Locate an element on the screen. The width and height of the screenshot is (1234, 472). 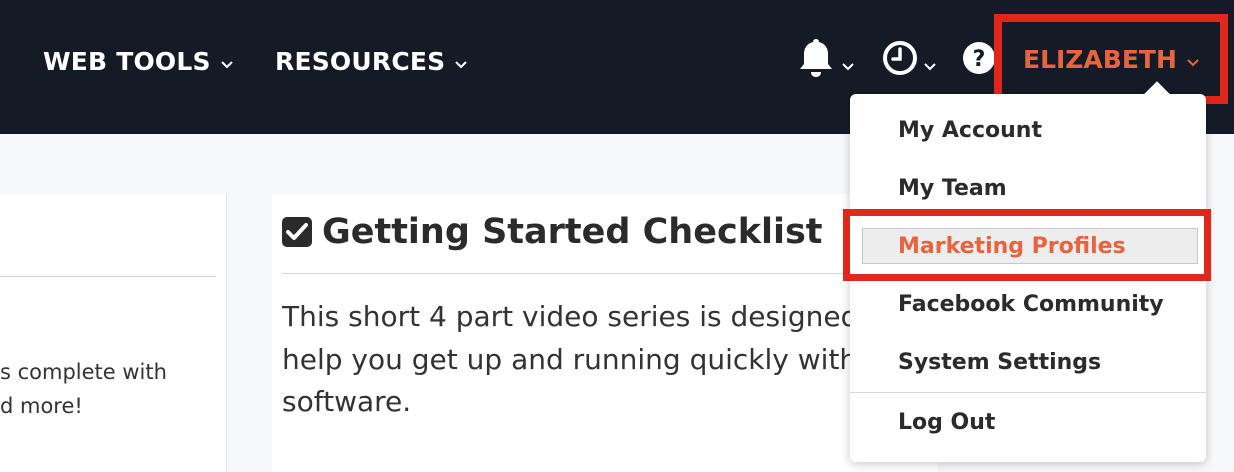
menu-item-my-account: My Account is located at coordinates (970, 130).